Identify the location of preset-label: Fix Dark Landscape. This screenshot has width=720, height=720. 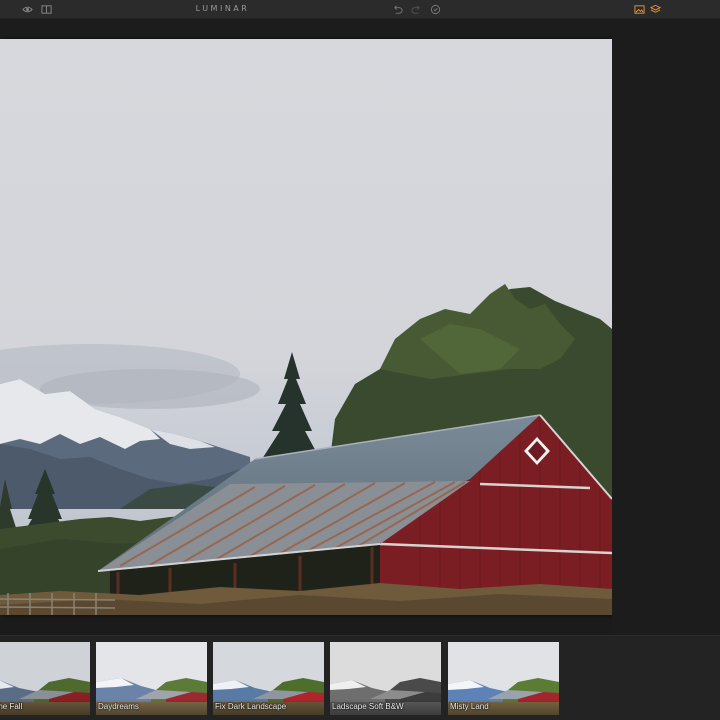
(251, 706).